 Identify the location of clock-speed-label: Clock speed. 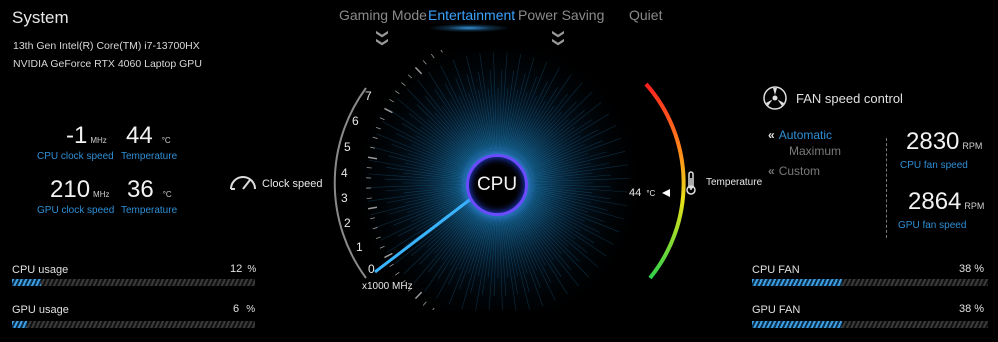
(292, 184).